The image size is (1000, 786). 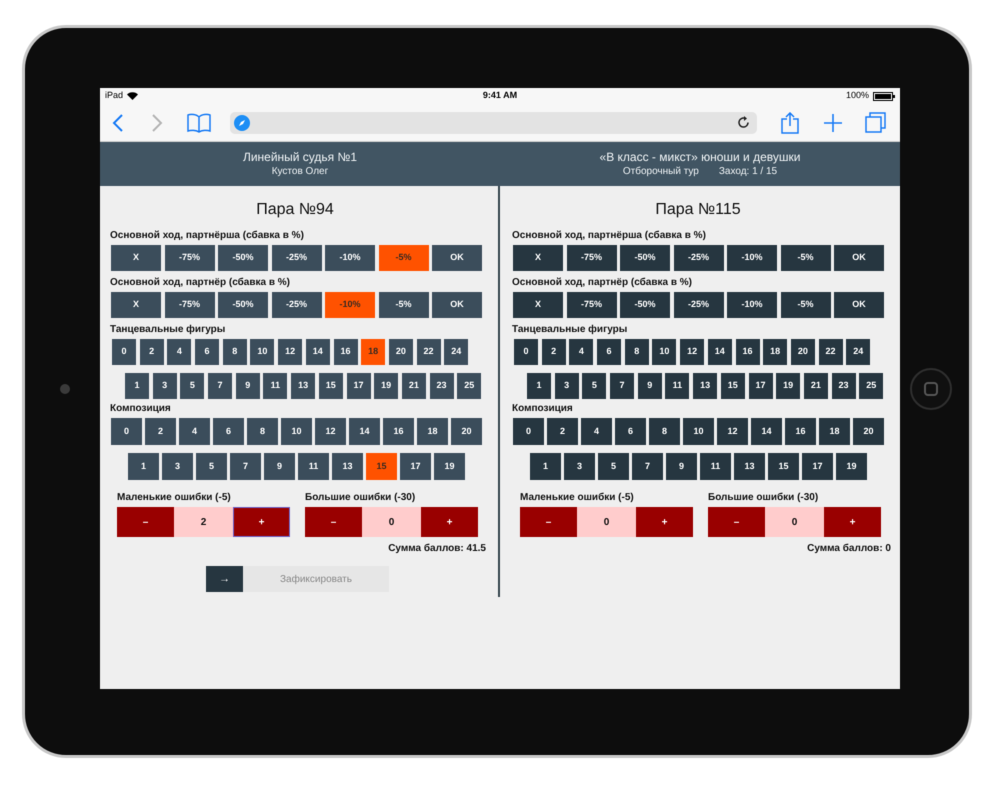 I want to click on reload-icon, so click(x=743, y=122).